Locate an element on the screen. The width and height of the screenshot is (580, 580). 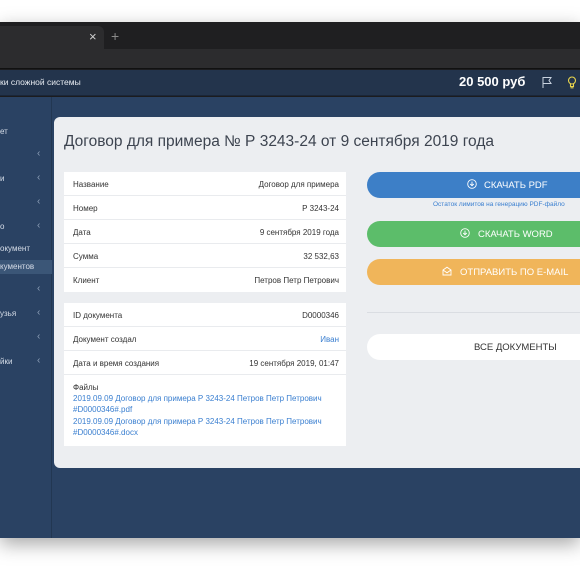
creator-link: Иван is located at coordinates (329, 339).